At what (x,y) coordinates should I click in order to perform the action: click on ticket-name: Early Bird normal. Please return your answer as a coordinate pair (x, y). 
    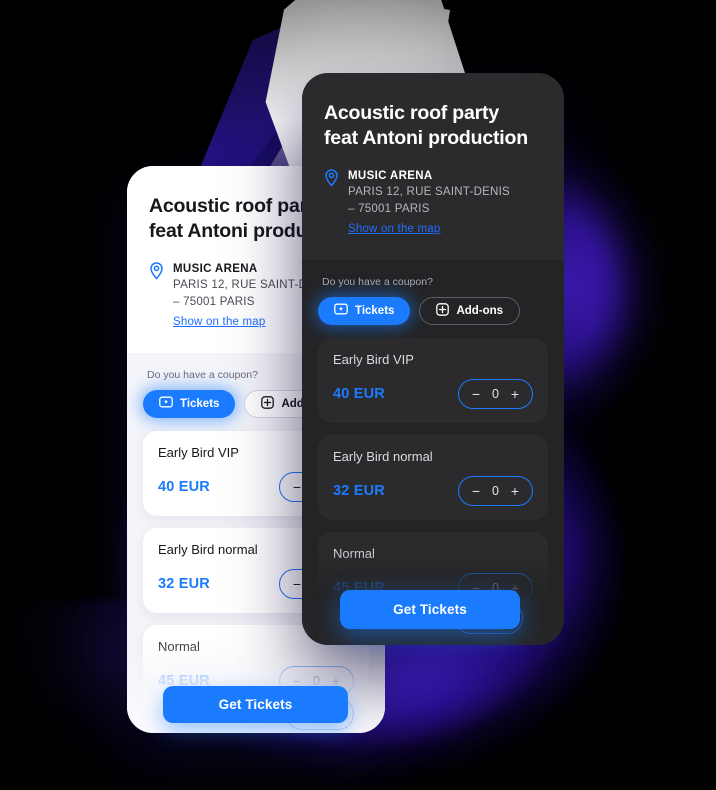
    Looking at the image, I should click on (383, 456).